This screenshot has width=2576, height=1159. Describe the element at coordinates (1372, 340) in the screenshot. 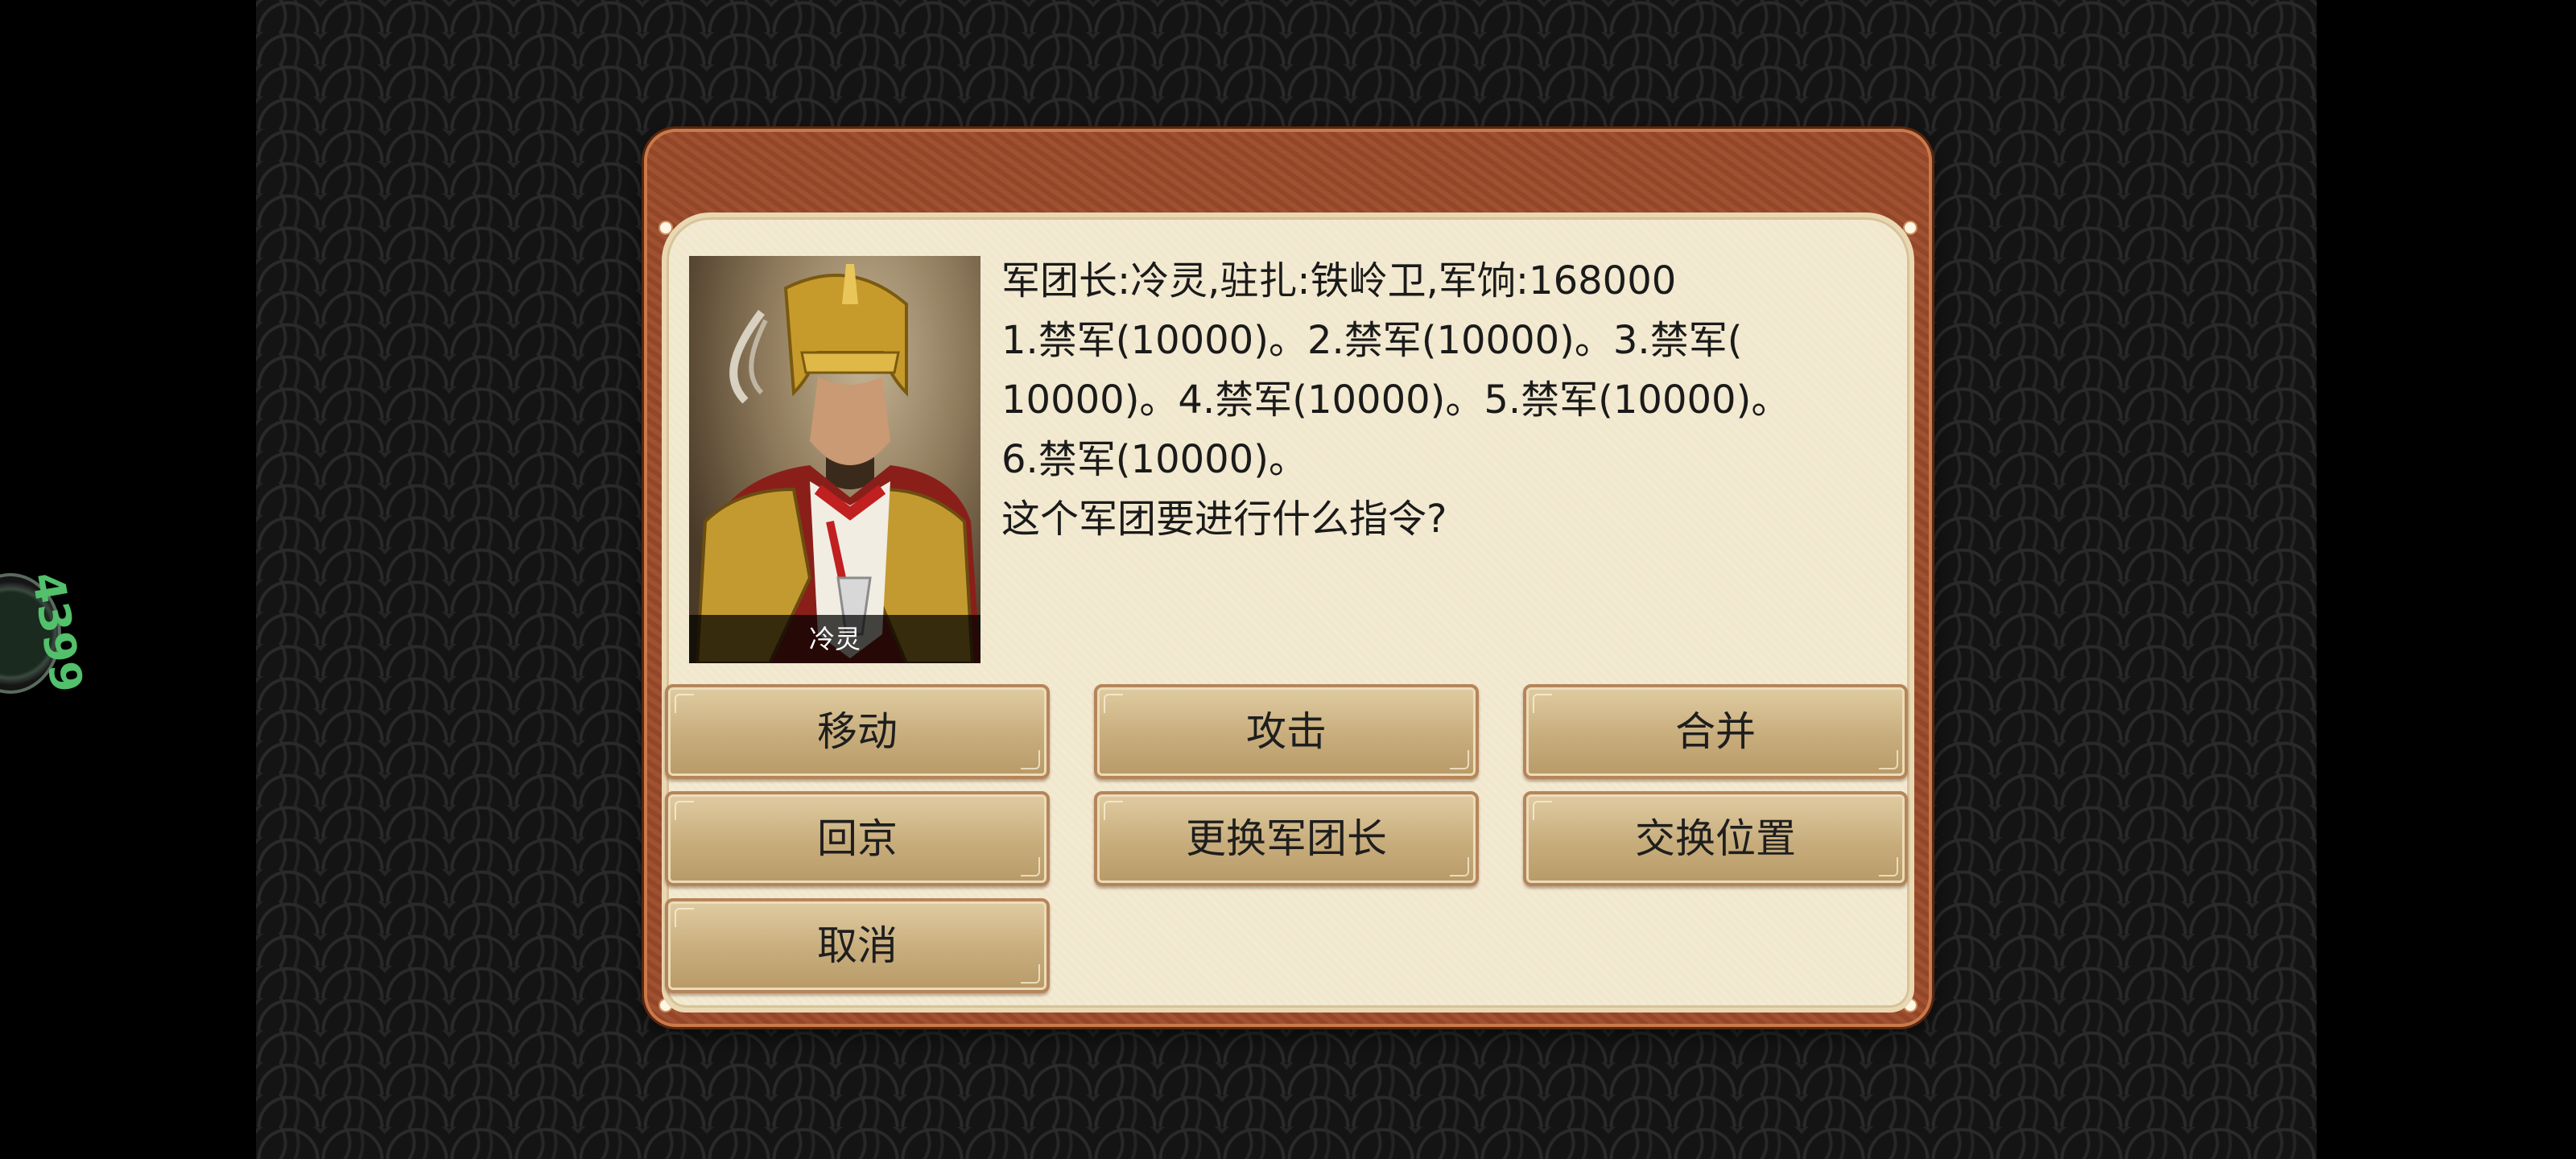

I see `troop-list-line: 1.禁军(10000)。2.禁军(10000)。3.禁军(` at that location.